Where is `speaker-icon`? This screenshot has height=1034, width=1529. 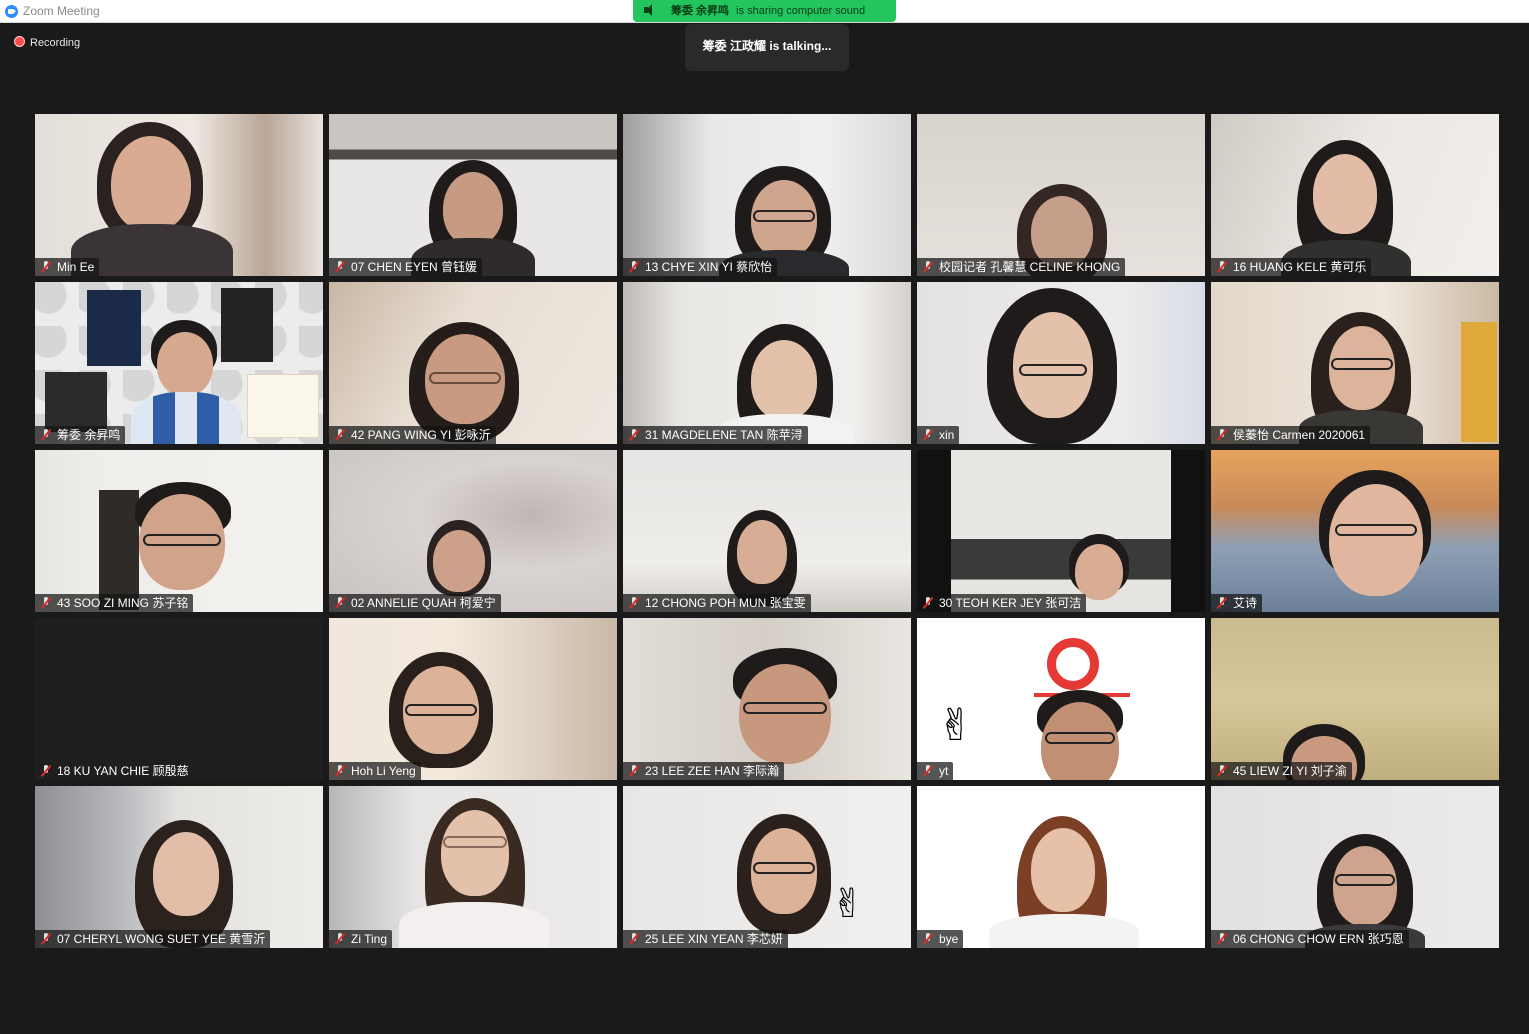 speaker-icon is located at coordinates (648, 10).